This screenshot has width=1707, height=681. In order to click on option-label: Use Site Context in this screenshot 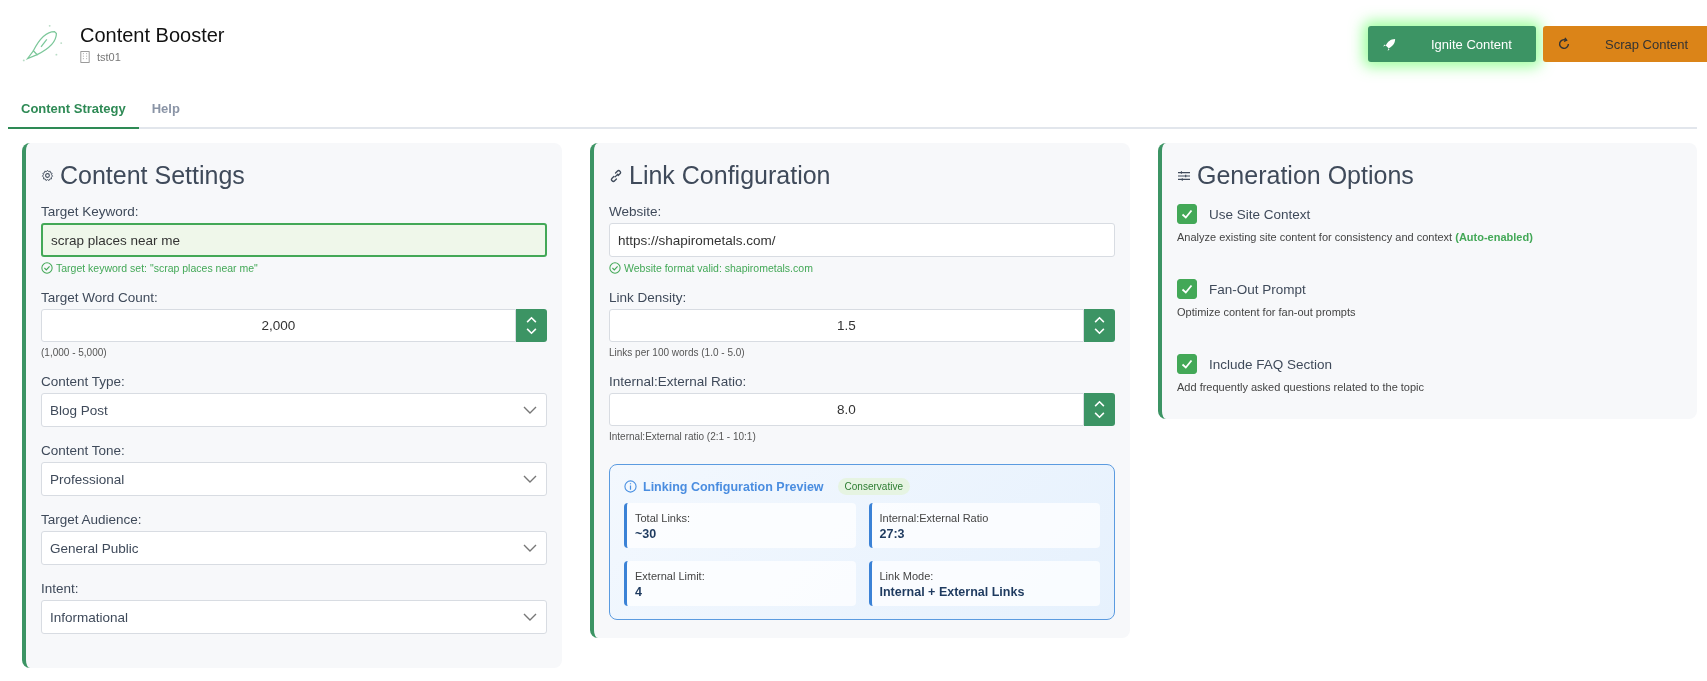, I will do `click(1260, 214)`.